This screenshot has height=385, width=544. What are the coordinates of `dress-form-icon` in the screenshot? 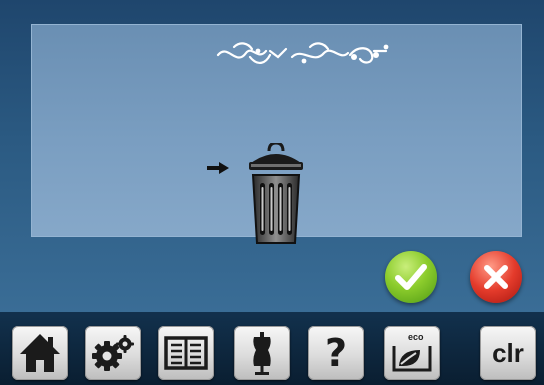 It's located at (262, 353).